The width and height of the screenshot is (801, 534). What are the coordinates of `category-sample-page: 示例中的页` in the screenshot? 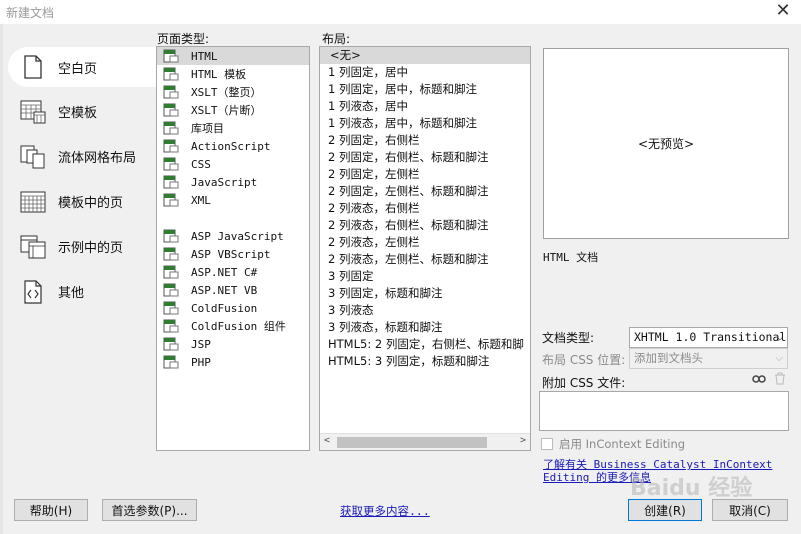 It's located at (83, 246).